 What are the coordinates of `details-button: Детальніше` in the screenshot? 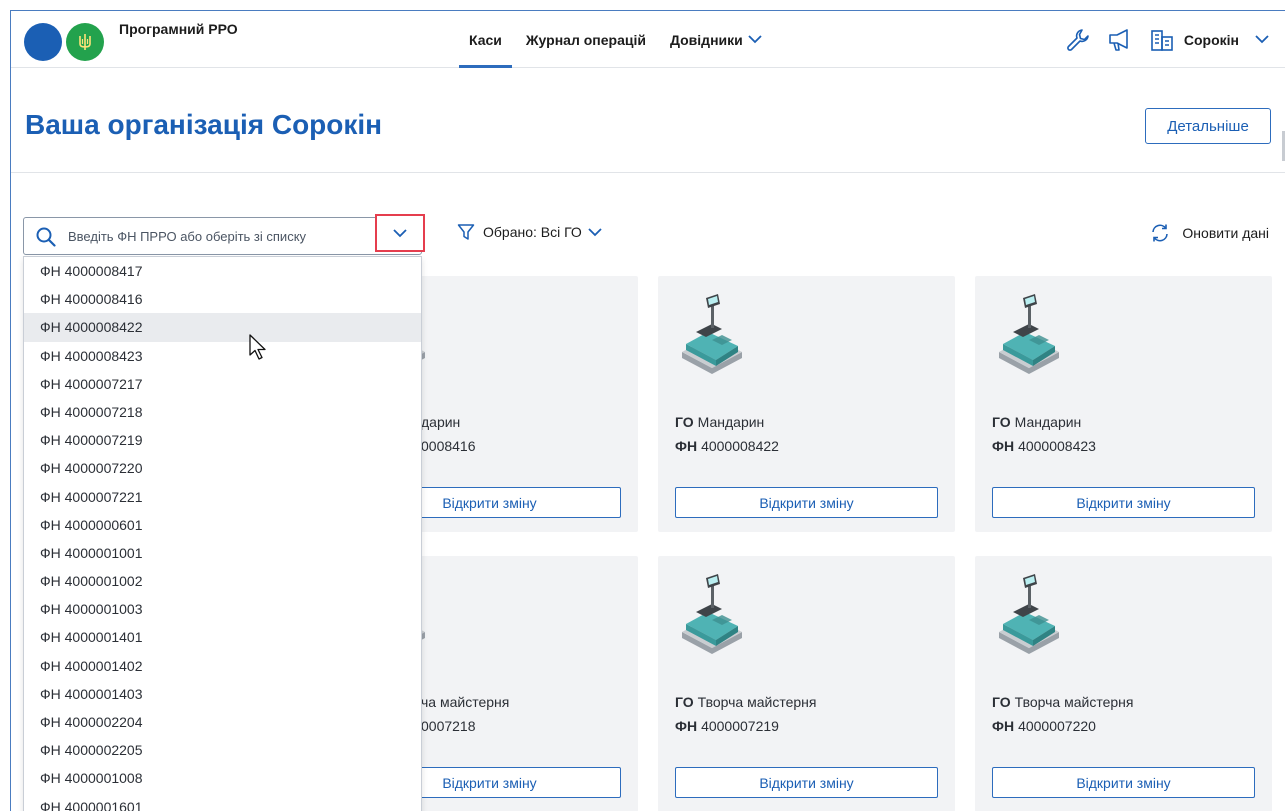 It's located at (1208, 126).